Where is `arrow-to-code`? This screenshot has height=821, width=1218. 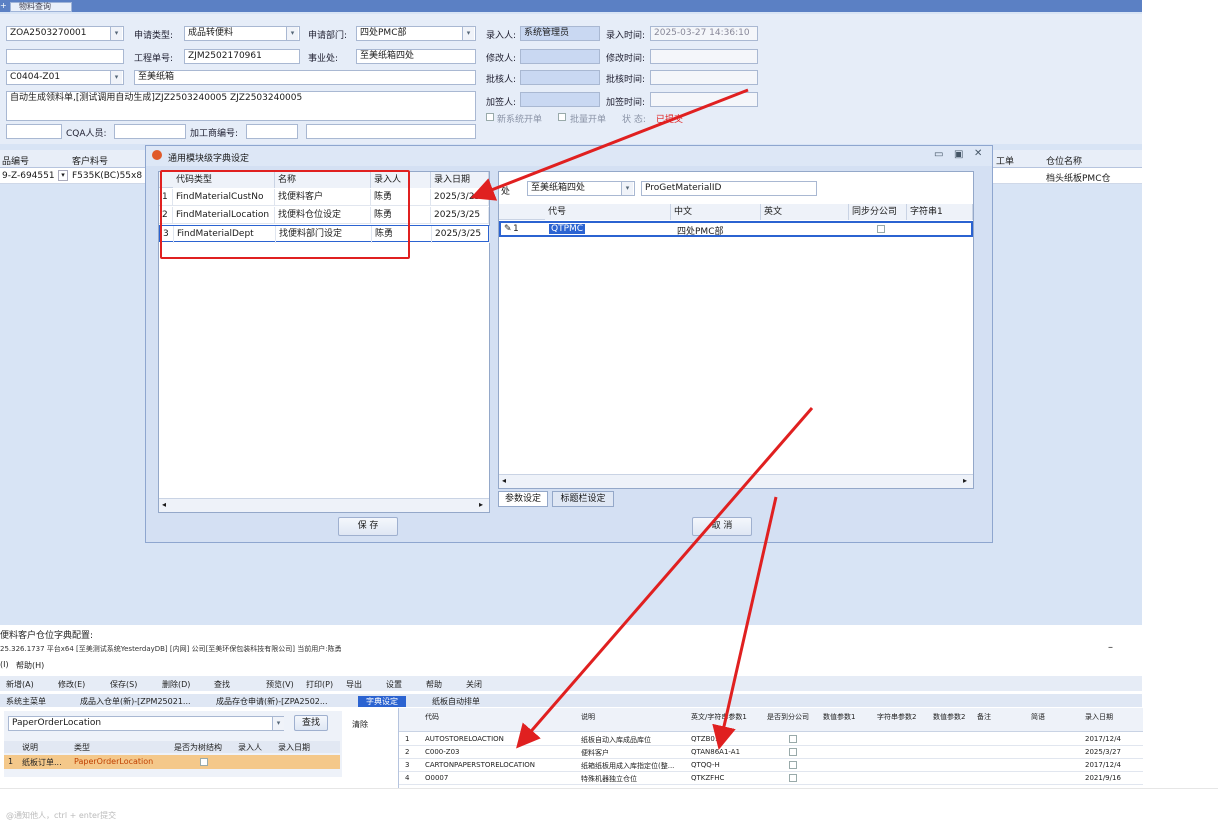
arrow-to-code is located at coordinates (665, 578).